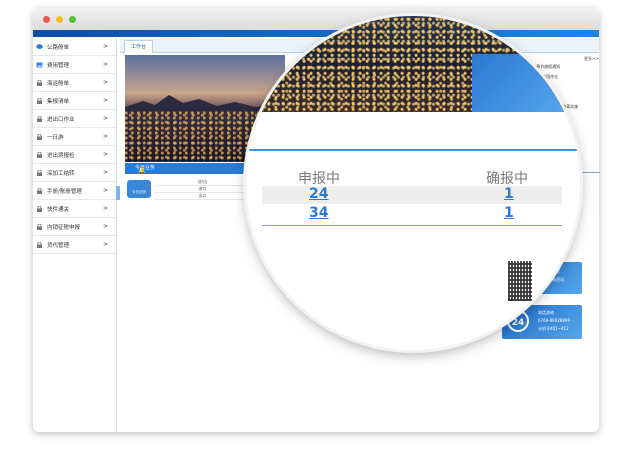 The width and height of the screenshot is (640, 453). I want to click on sidebar-item-processing-transfer: 深加工结转 >, so click(74, 173).